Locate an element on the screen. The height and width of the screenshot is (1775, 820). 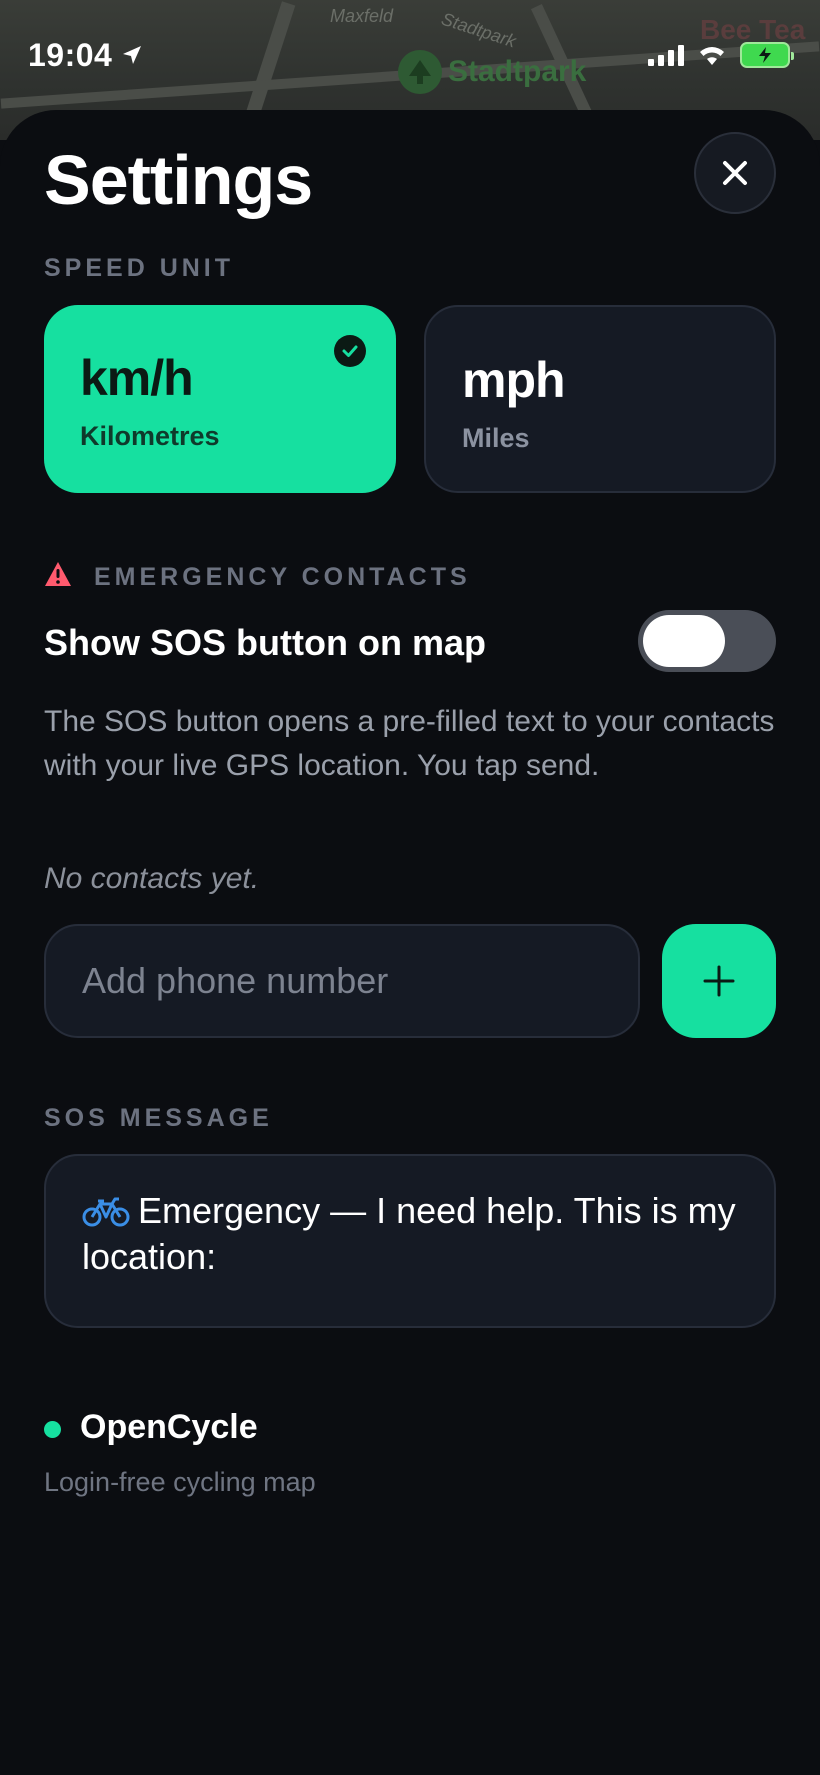
cellular-signal-icon is located at coordinates (666, 55).